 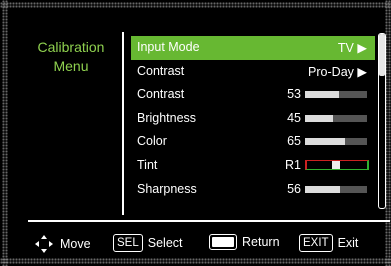 What do you see at coordinates (261, 242) in the screenshot?
I see `return-label: Return` at bounding box center [261, 242].